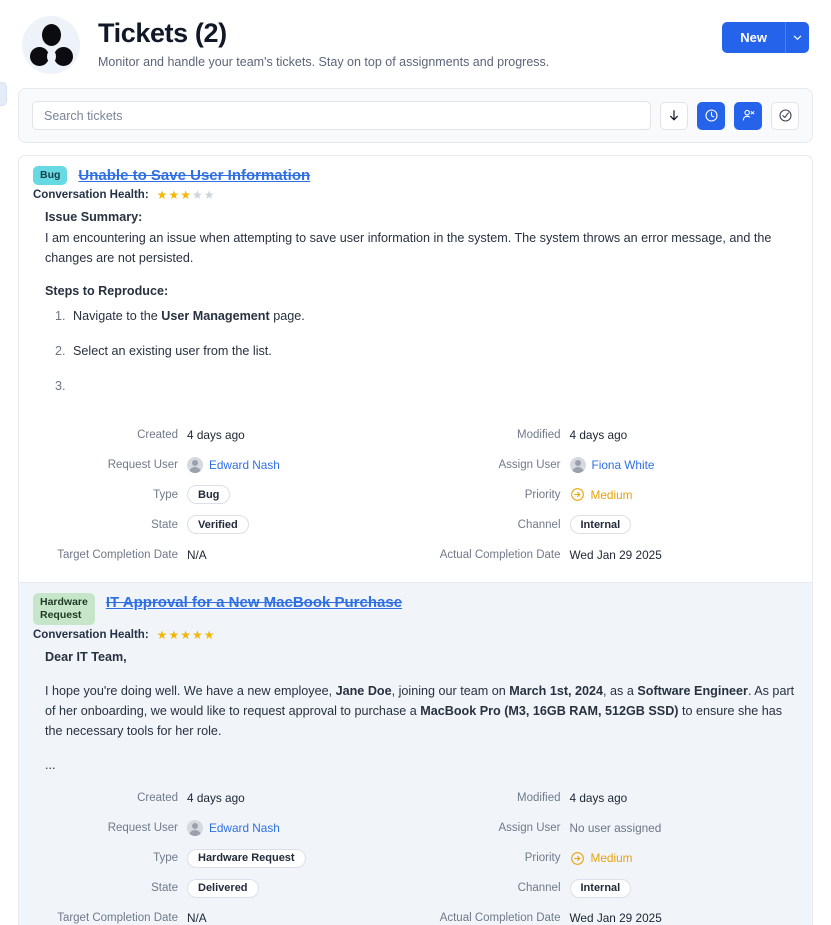 Image resolution: width=831 pixels, height=925 pixels. I want to click on ticket-title-link: Unable to Save User Information, so click(194, 175).